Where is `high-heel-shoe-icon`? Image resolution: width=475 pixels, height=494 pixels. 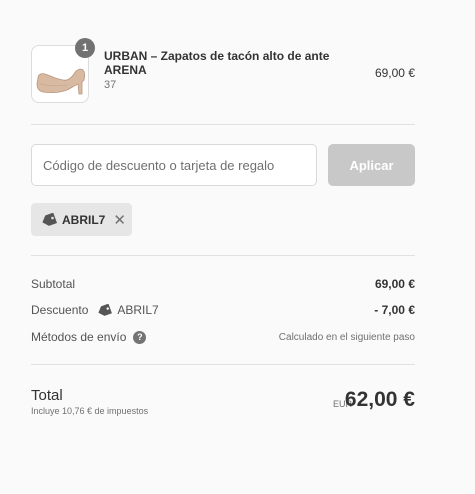 high-heel-shoe-icon is located at coordinates (61, 81).